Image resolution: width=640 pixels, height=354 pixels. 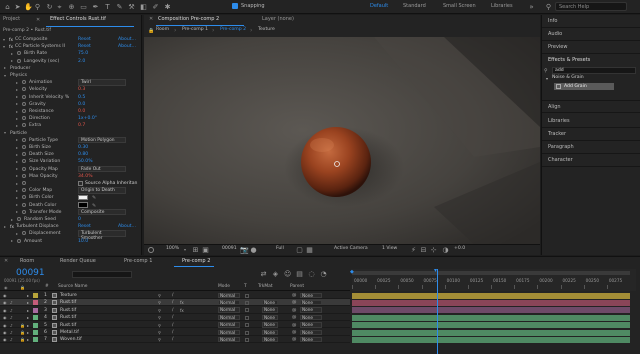 What do you see at coordinates (175, 310) in the screenshot?
I see `layer-row: ◉ ♪ ▸ 3 Rust.tif ⚲ / fx Normal None @ None` at bounding box center [175, 310].